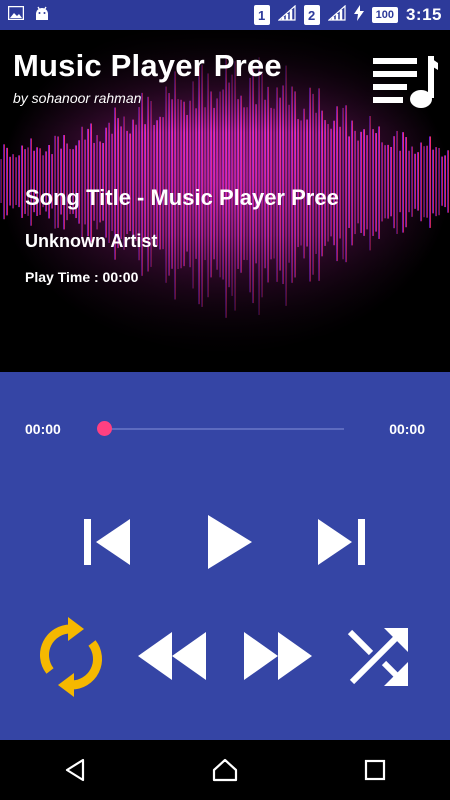 The height and width of the screenshot is (800, 450). What do you see at coordinates (42, 15) in the screenshot?
I see `android-icon` at bounding box center [42, 15].